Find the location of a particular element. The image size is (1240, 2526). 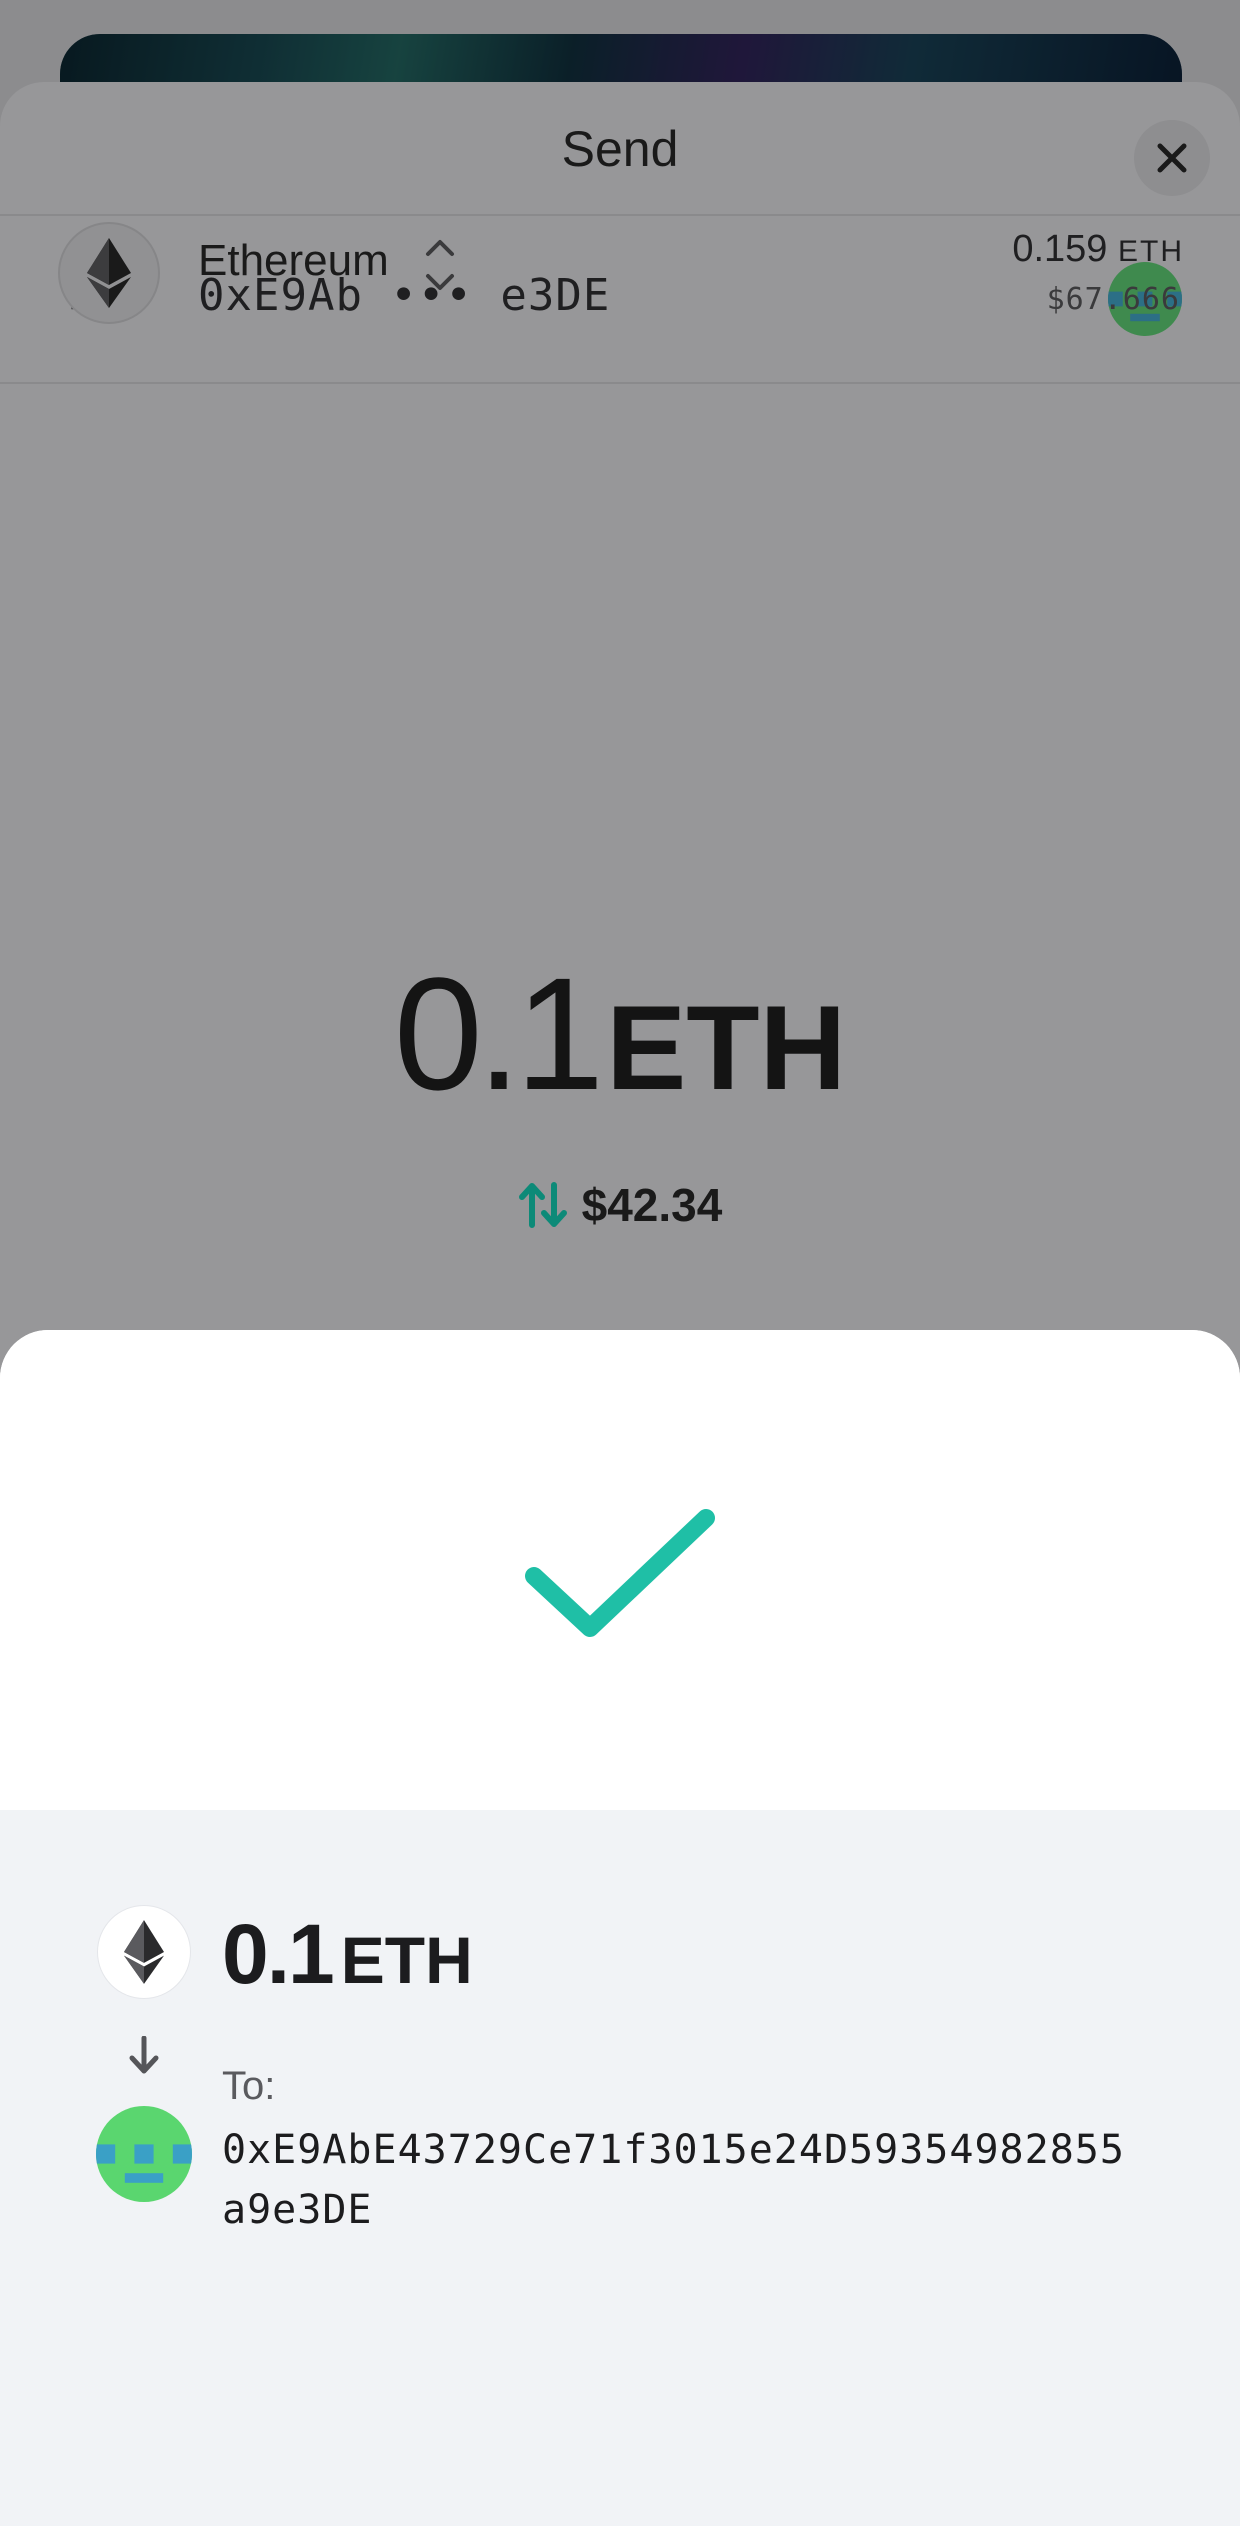

detail-asset-icon is located at coordinates (144, 1952).